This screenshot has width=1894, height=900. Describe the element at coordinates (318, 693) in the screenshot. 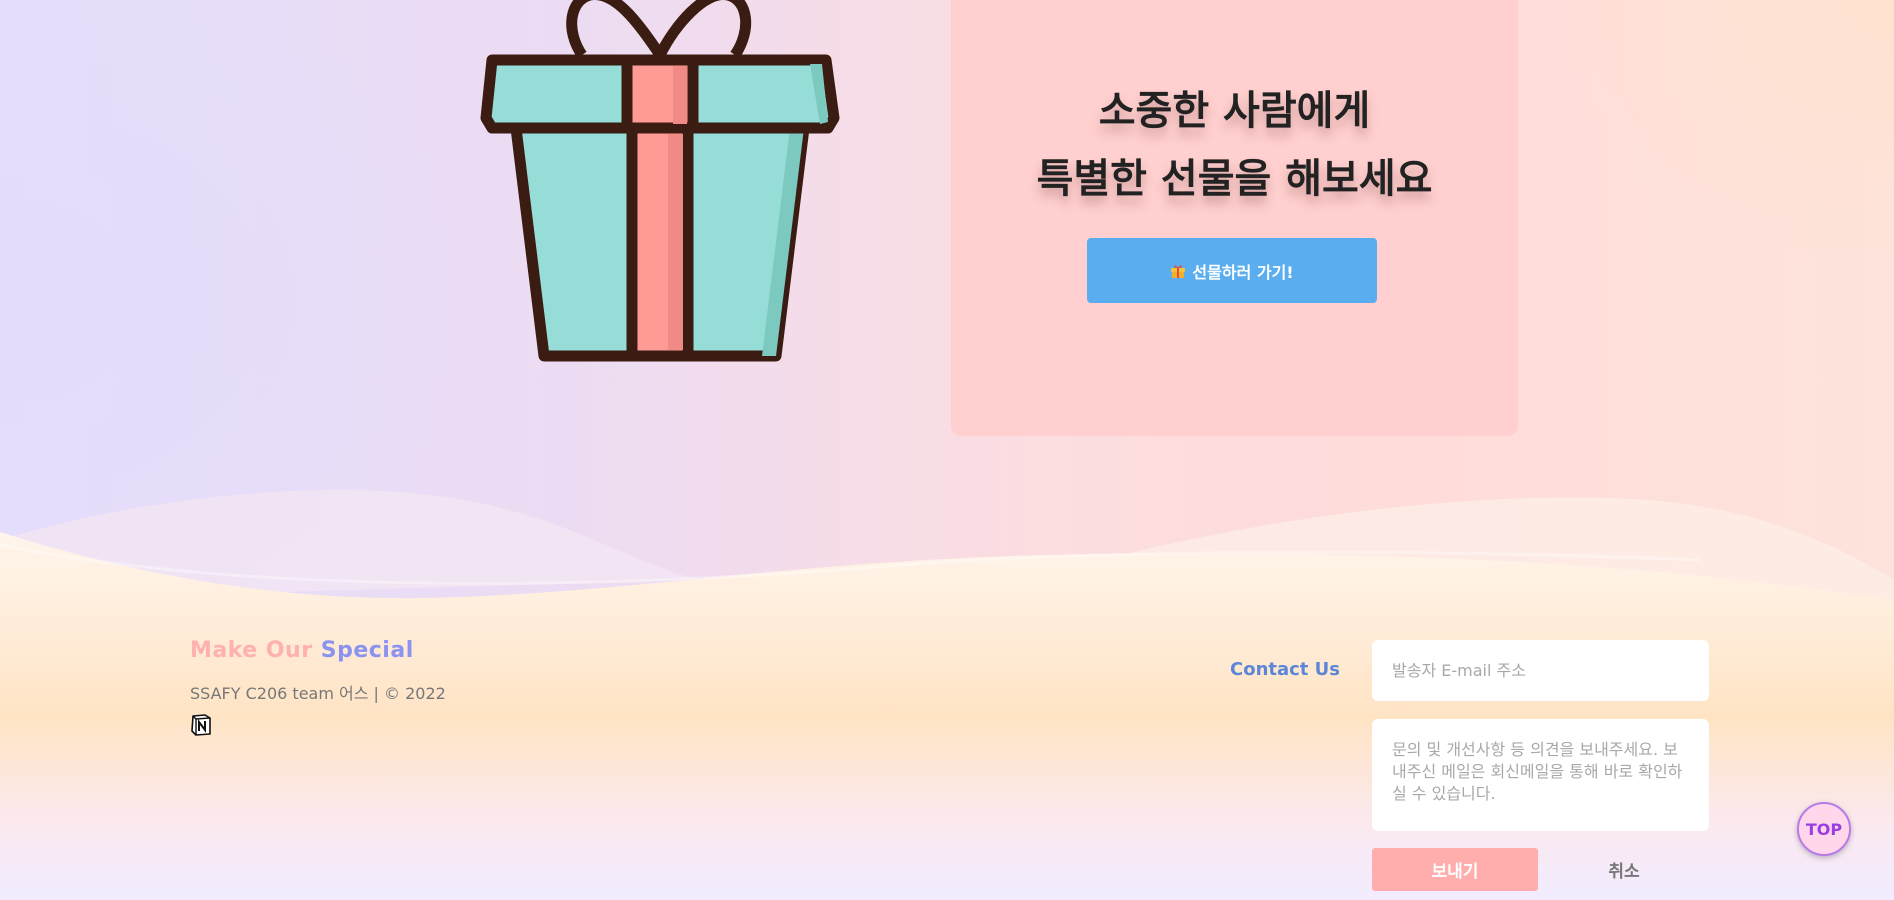

I see `footer-copyright: SSAFY C206 team 어스 | © 2022` at that location.